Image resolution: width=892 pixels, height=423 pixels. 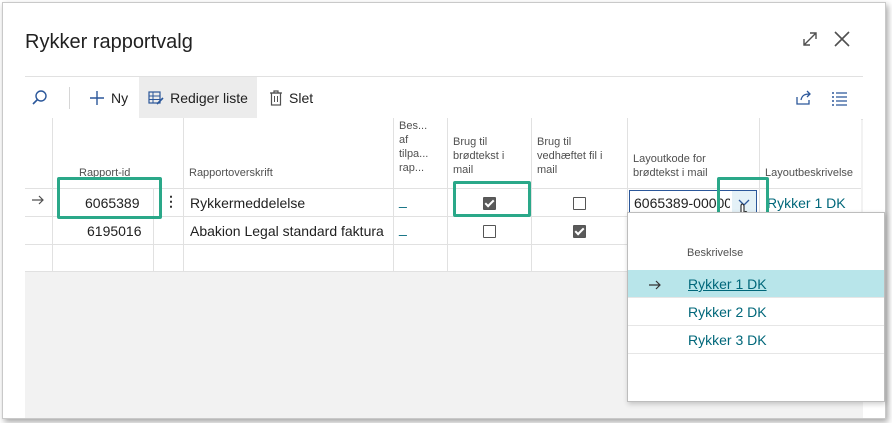 I want to click on expand-icon, so click(x=810, y=40).